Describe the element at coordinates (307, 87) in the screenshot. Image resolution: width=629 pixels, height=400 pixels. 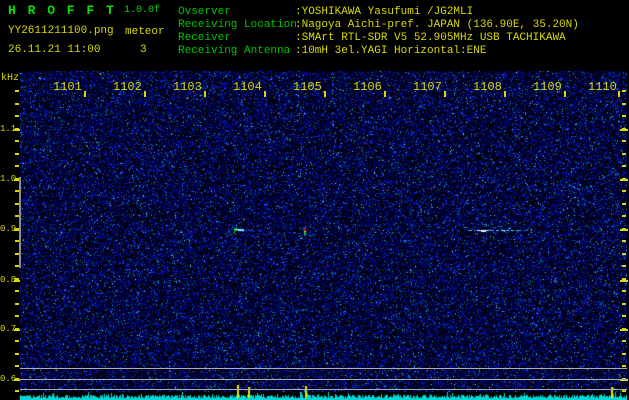
I see `time-tick-label-1105: 1105` at that location.